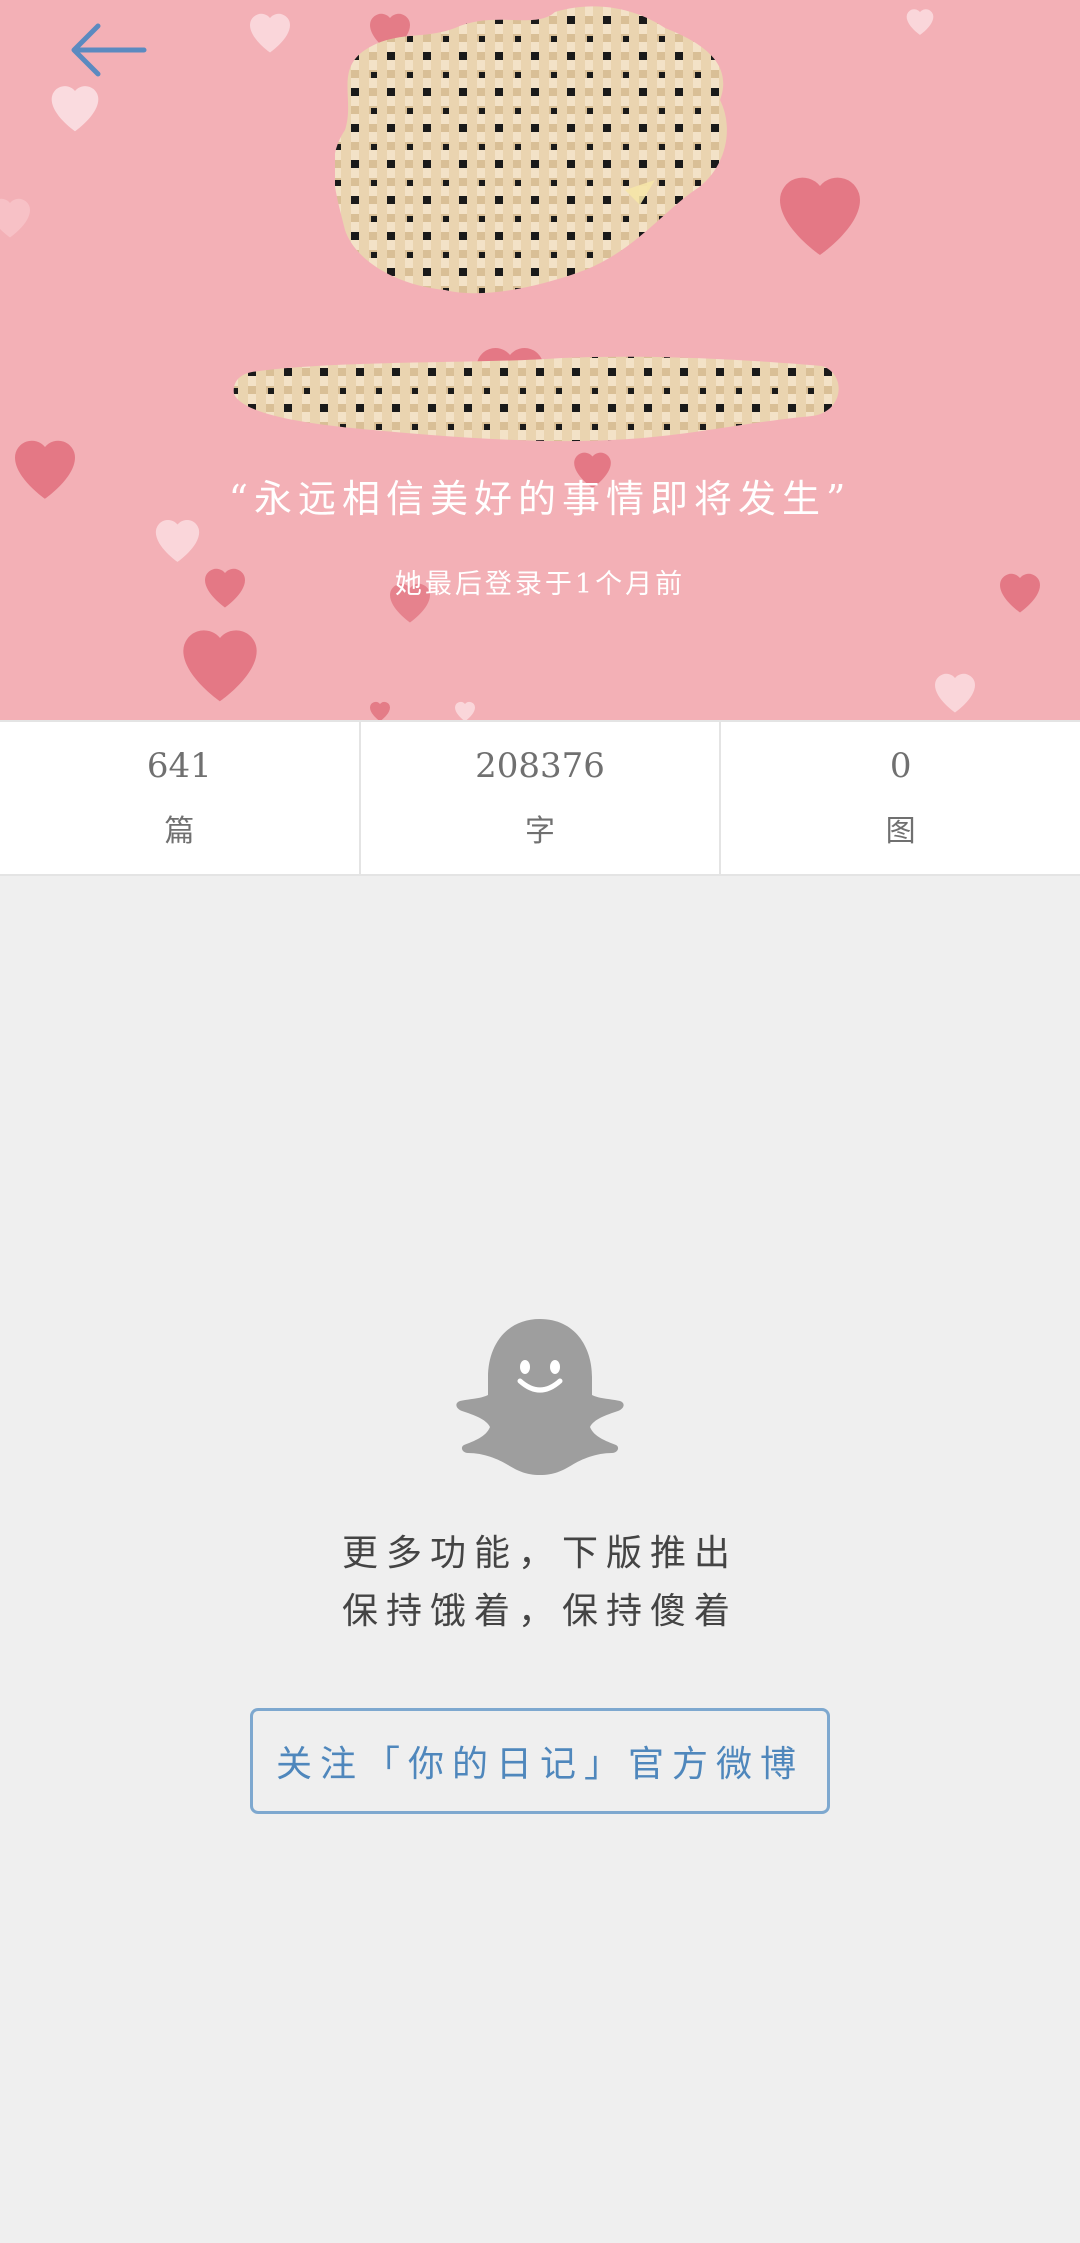 This screenshot has width=1080, height=2243. Describe the element at coordinates (539, 1553) in the screenshot. I see `empty-state-line-1: 更多功能，下版推出` at that location.